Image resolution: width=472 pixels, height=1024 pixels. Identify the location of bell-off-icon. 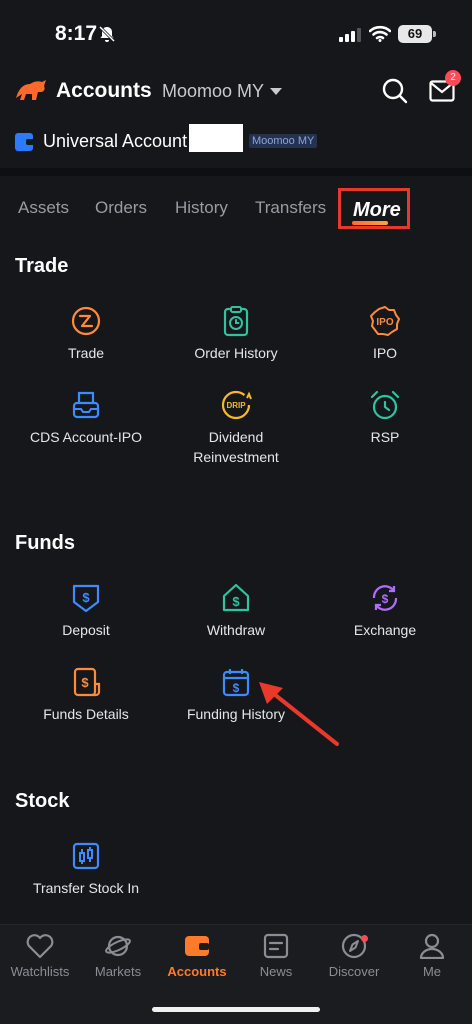
(107, 34).